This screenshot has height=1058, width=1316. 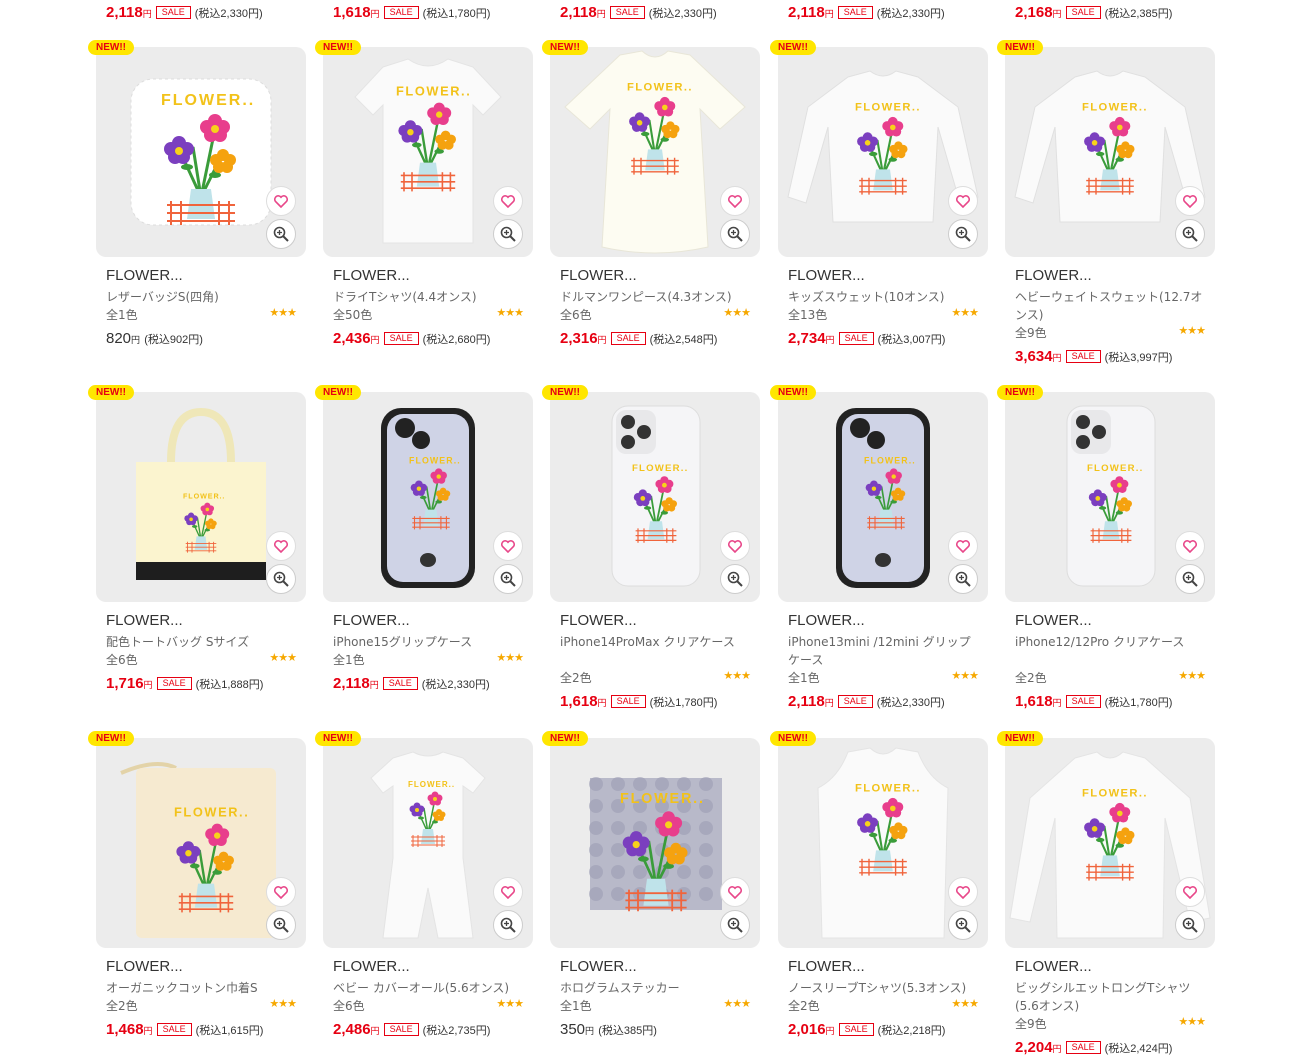 What do you see at coordinates (1109, 306) in the screenshot?
I see `product-type-name: ヘビーウェイトスウェット(12.7オンス)` at bounding box center [1109, 306].